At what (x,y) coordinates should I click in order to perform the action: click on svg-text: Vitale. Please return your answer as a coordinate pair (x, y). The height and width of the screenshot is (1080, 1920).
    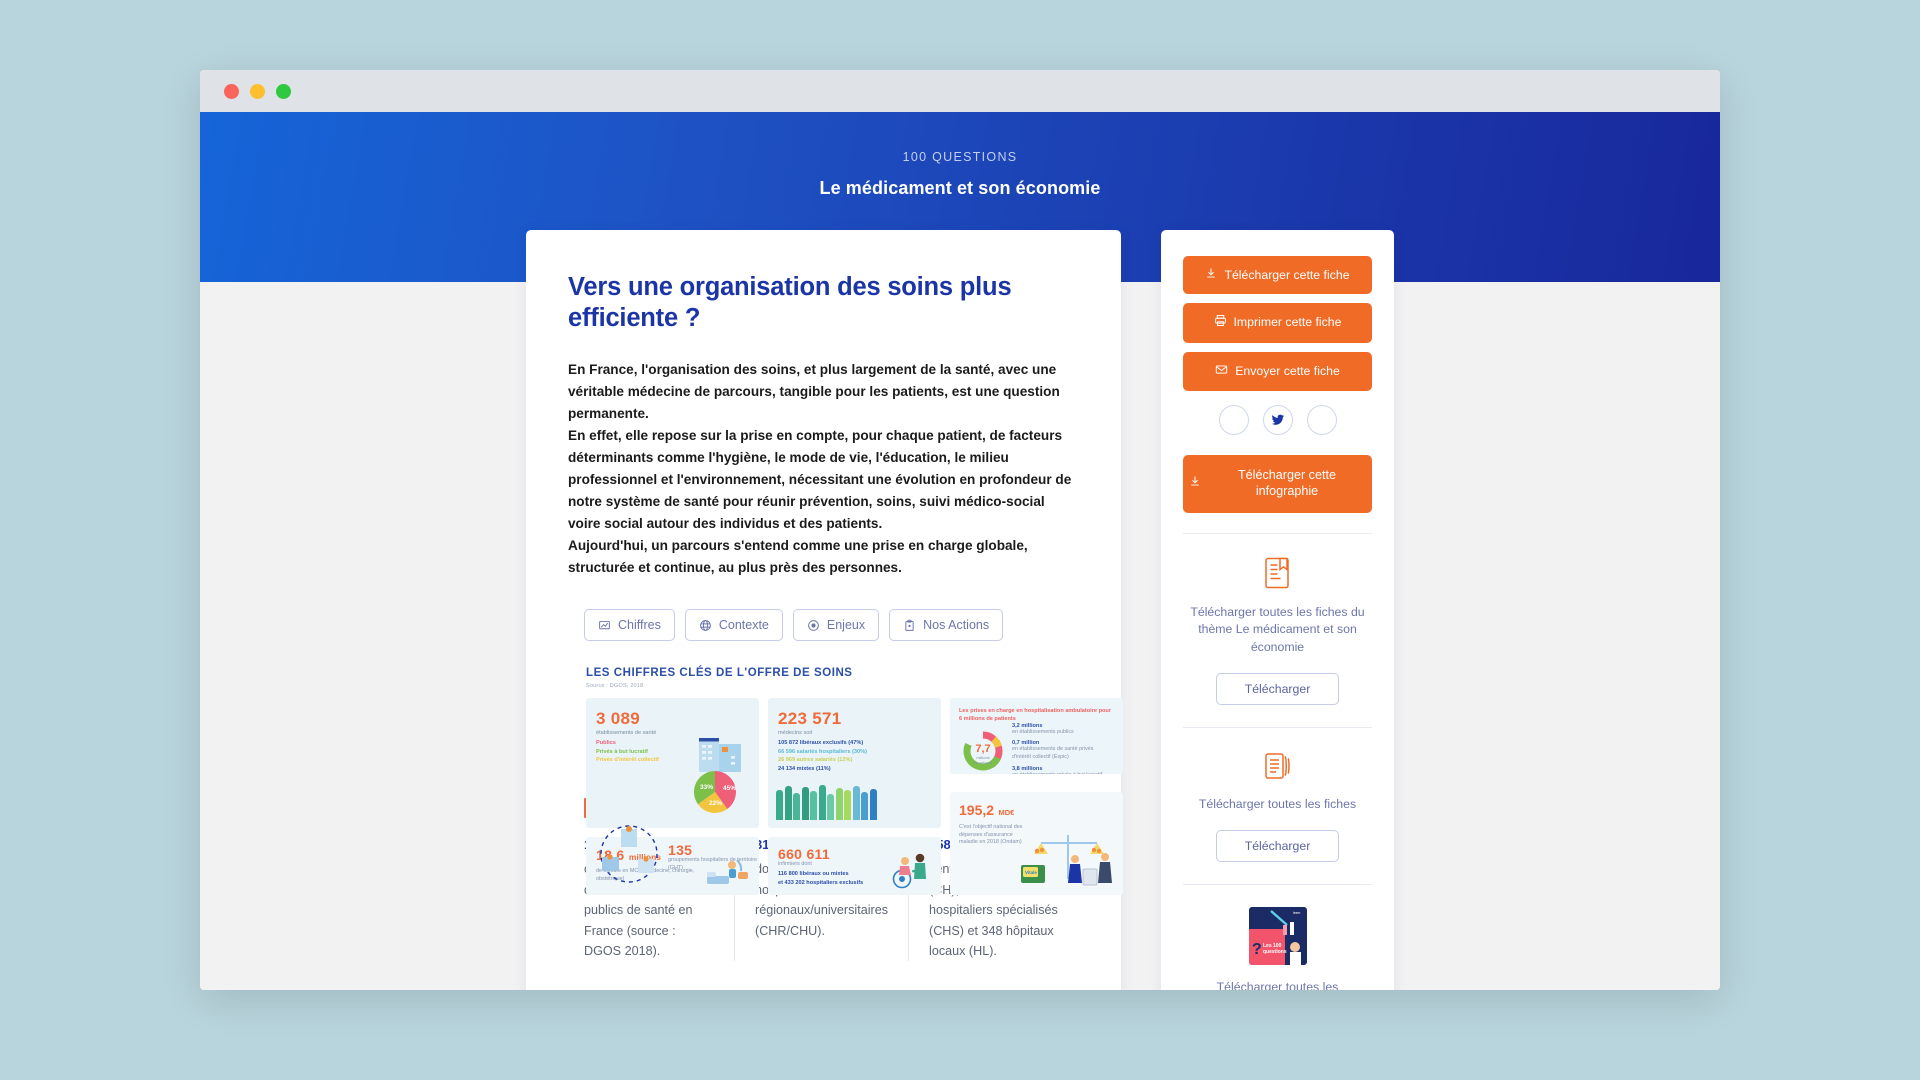
    Looking at the image, I should click on (1031, 872).